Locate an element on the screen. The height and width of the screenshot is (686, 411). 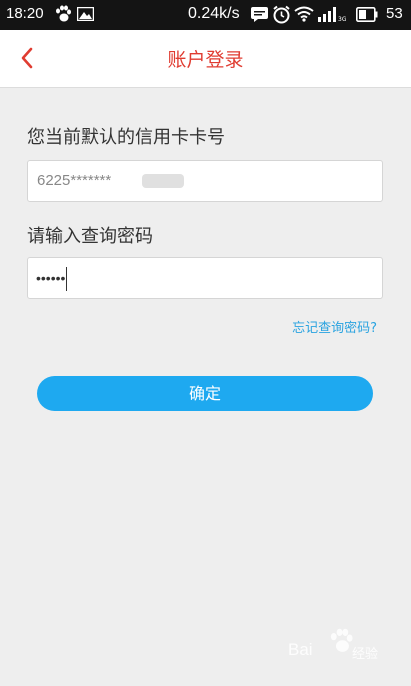
svg-text: 3G is located at coordinates (342, 19).